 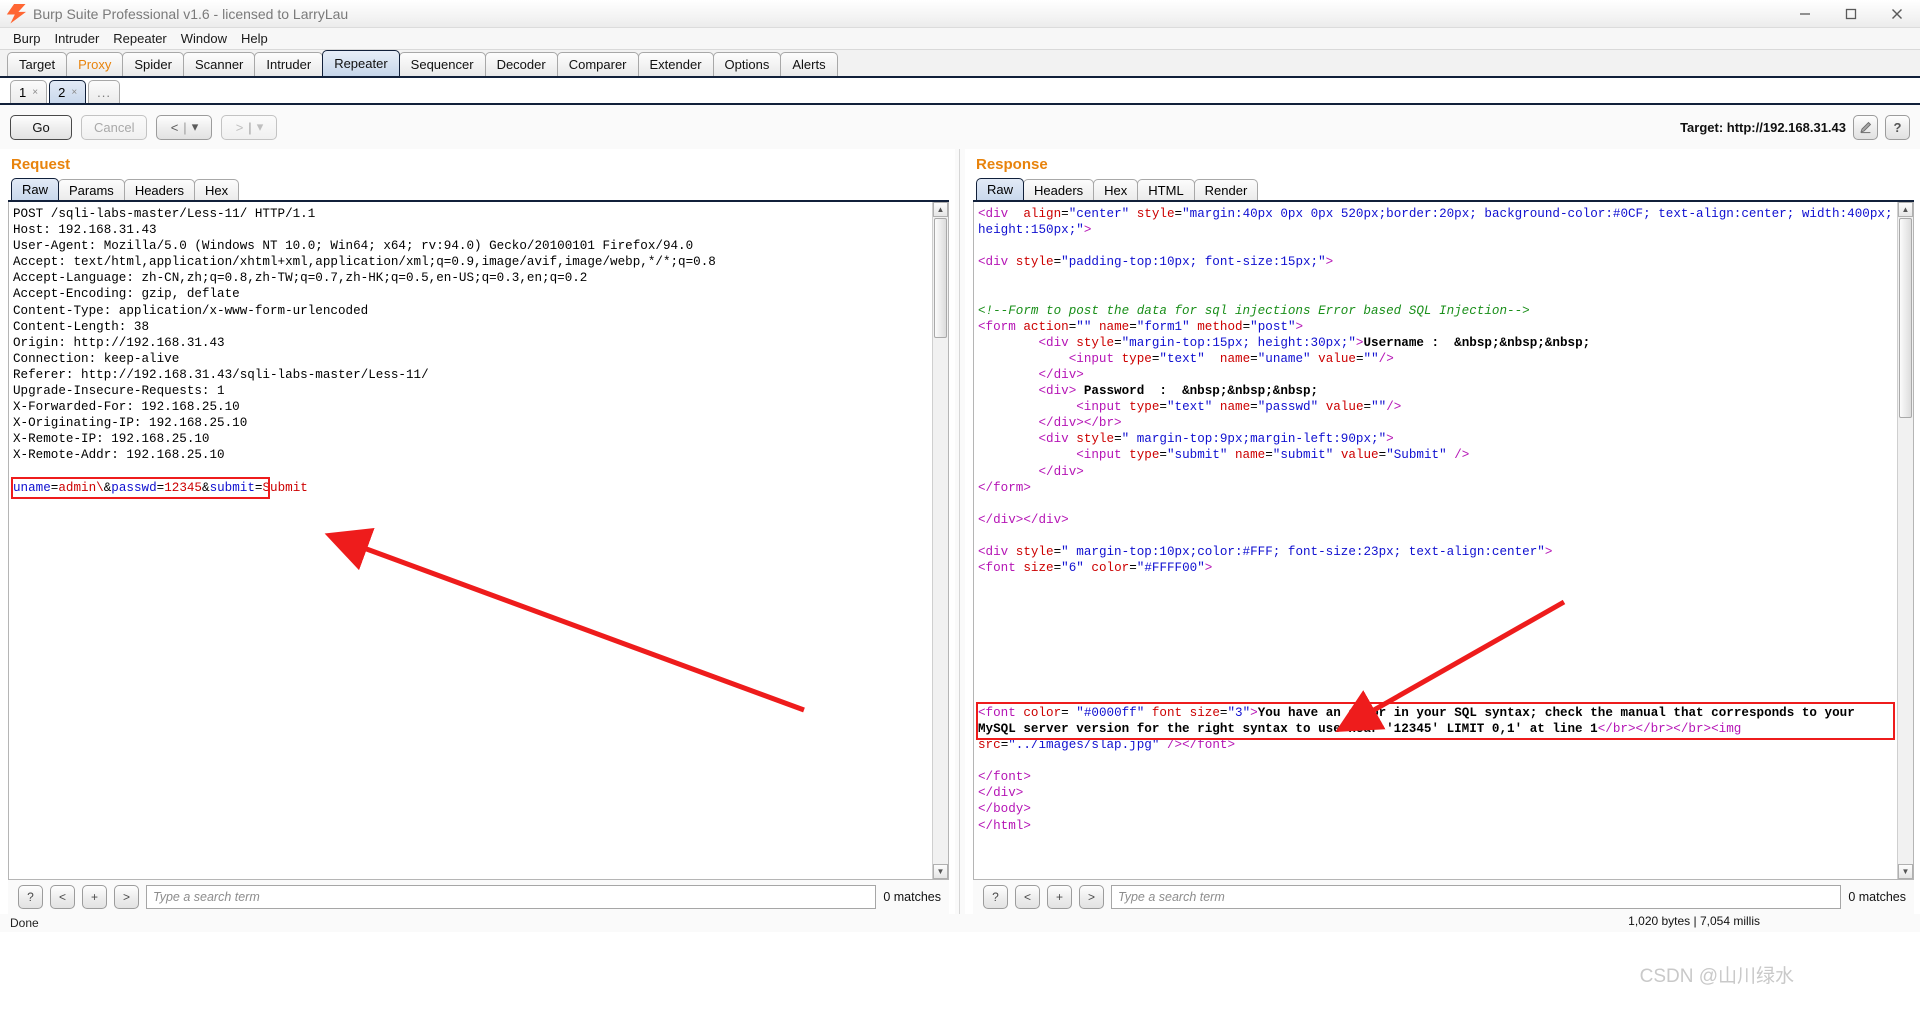 I want to click on tab-decoder: Decoder, so click(x=521, y=64).